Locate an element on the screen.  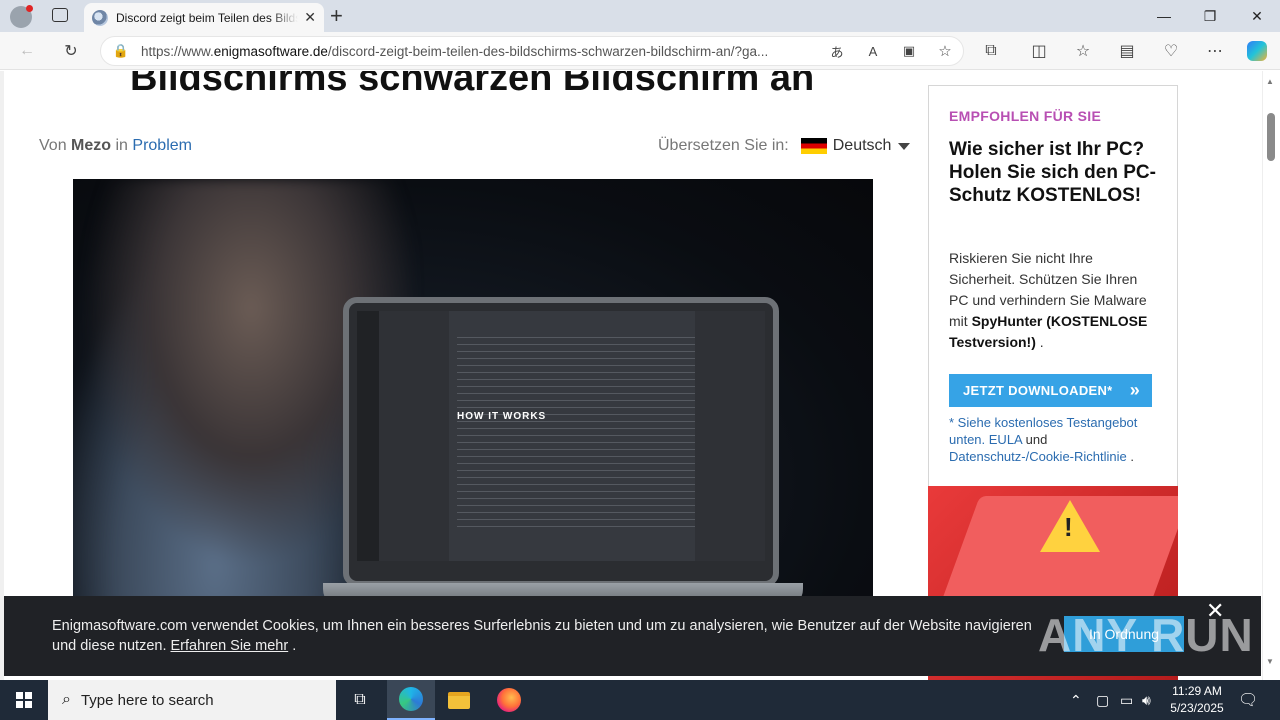
double-chevron-right-icon: » is located at coordinates (1134, 390).